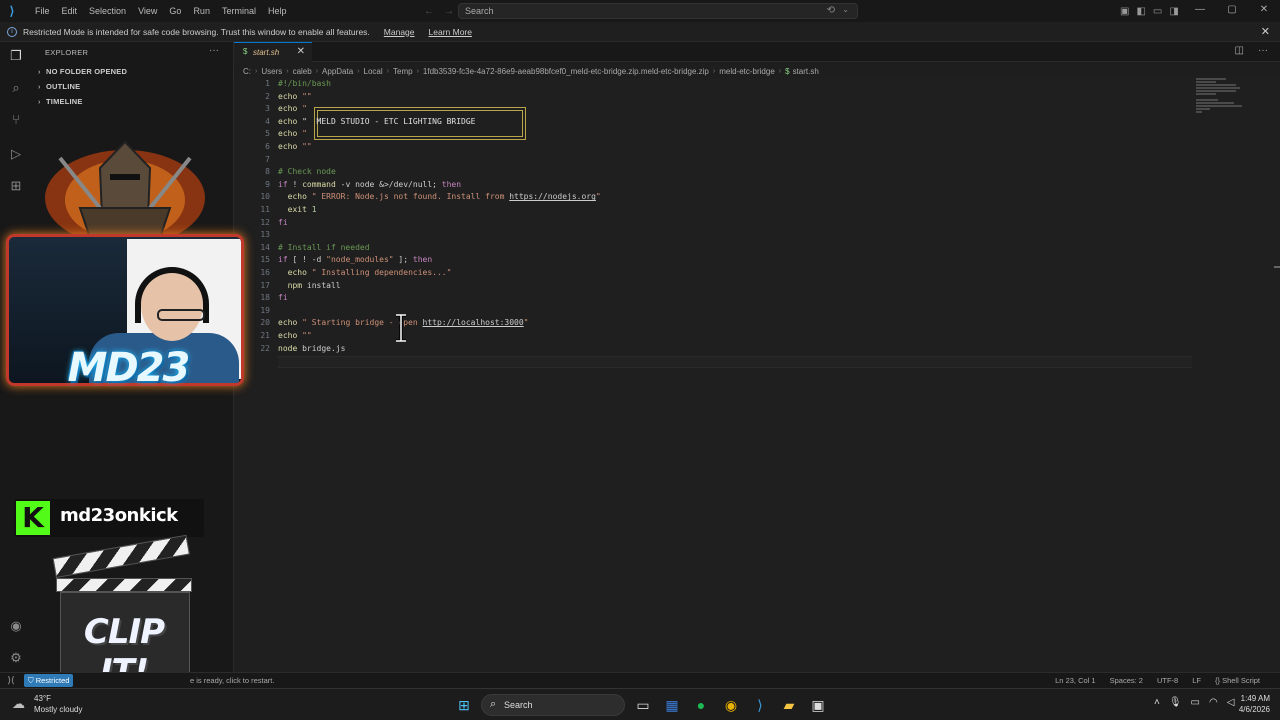 Image resolution: width=1280 pixels, height=720 pixels. I want to click on shell-file-icon: $, so click(245, 51).